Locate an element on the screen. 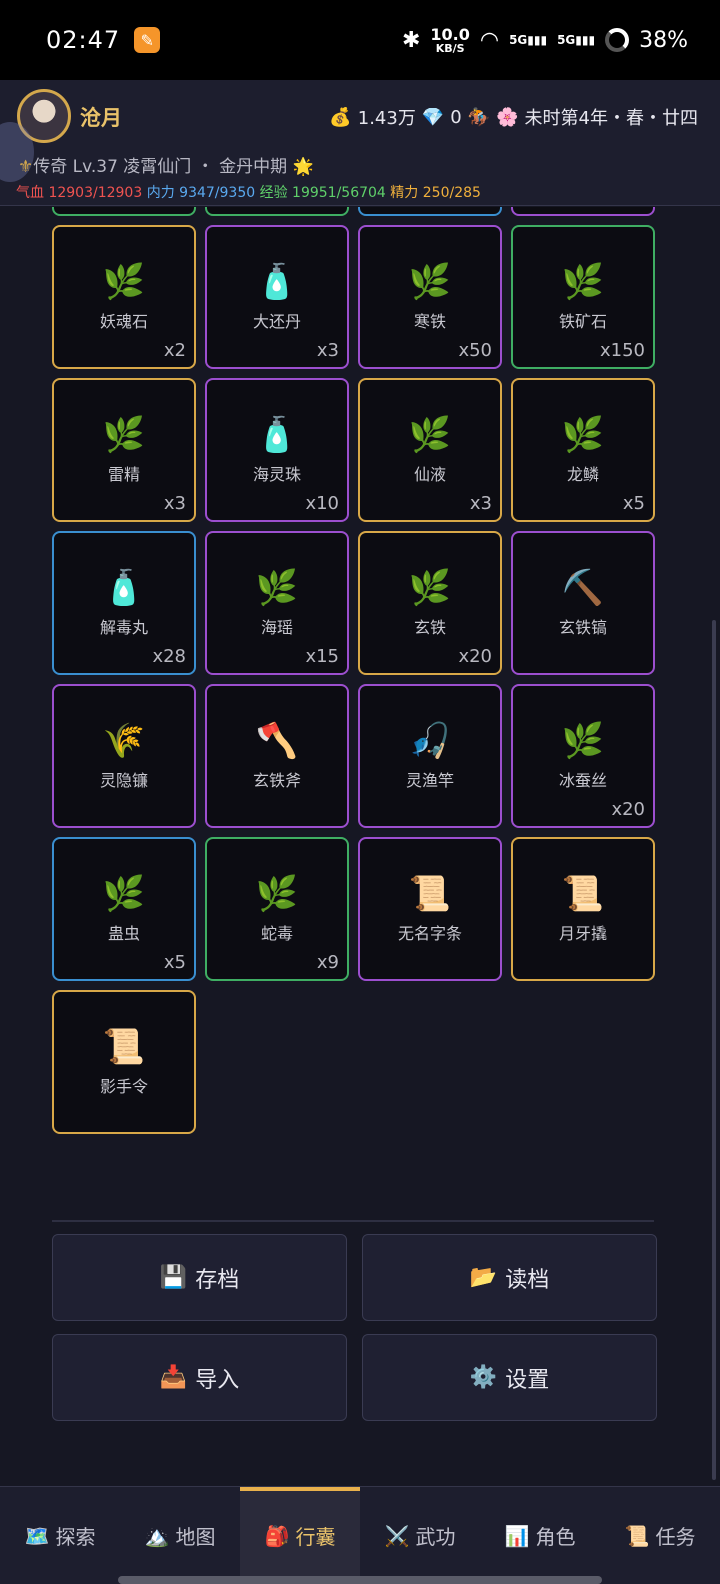 This screenshot has width=720, height=1584. item-quantity: x150 is located at coordinates (469, 207).